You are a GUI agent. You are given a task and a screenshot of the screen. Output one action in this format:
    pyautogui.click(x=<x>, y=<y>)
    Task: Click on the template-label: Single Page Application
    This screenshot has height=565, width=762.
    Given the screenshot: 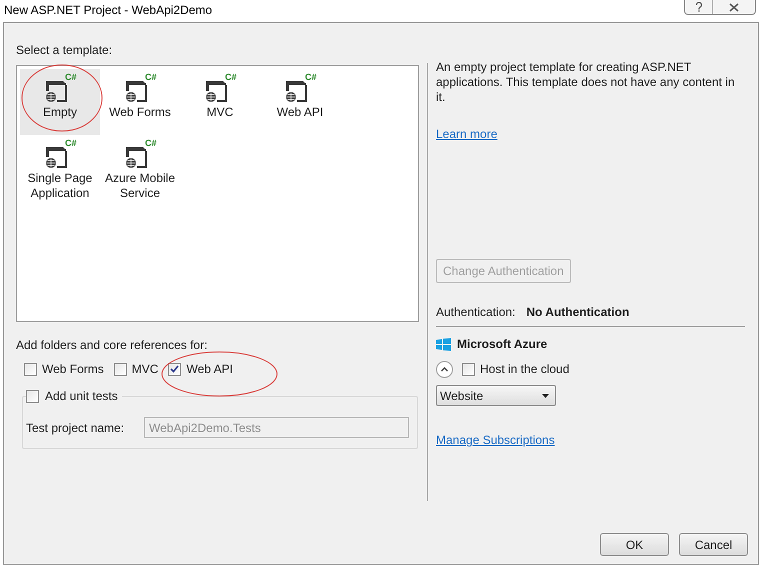 What is the action you would take?
    pyautogui.click(x=60, y=186)
    